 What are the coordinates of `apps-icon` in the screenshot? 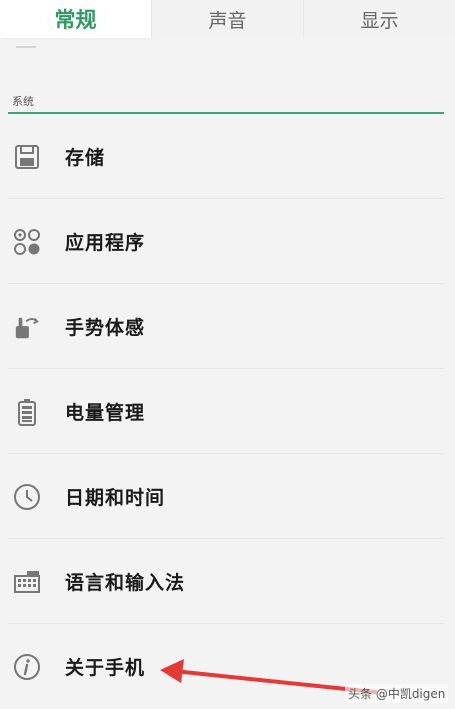 It's located at (27, 242).